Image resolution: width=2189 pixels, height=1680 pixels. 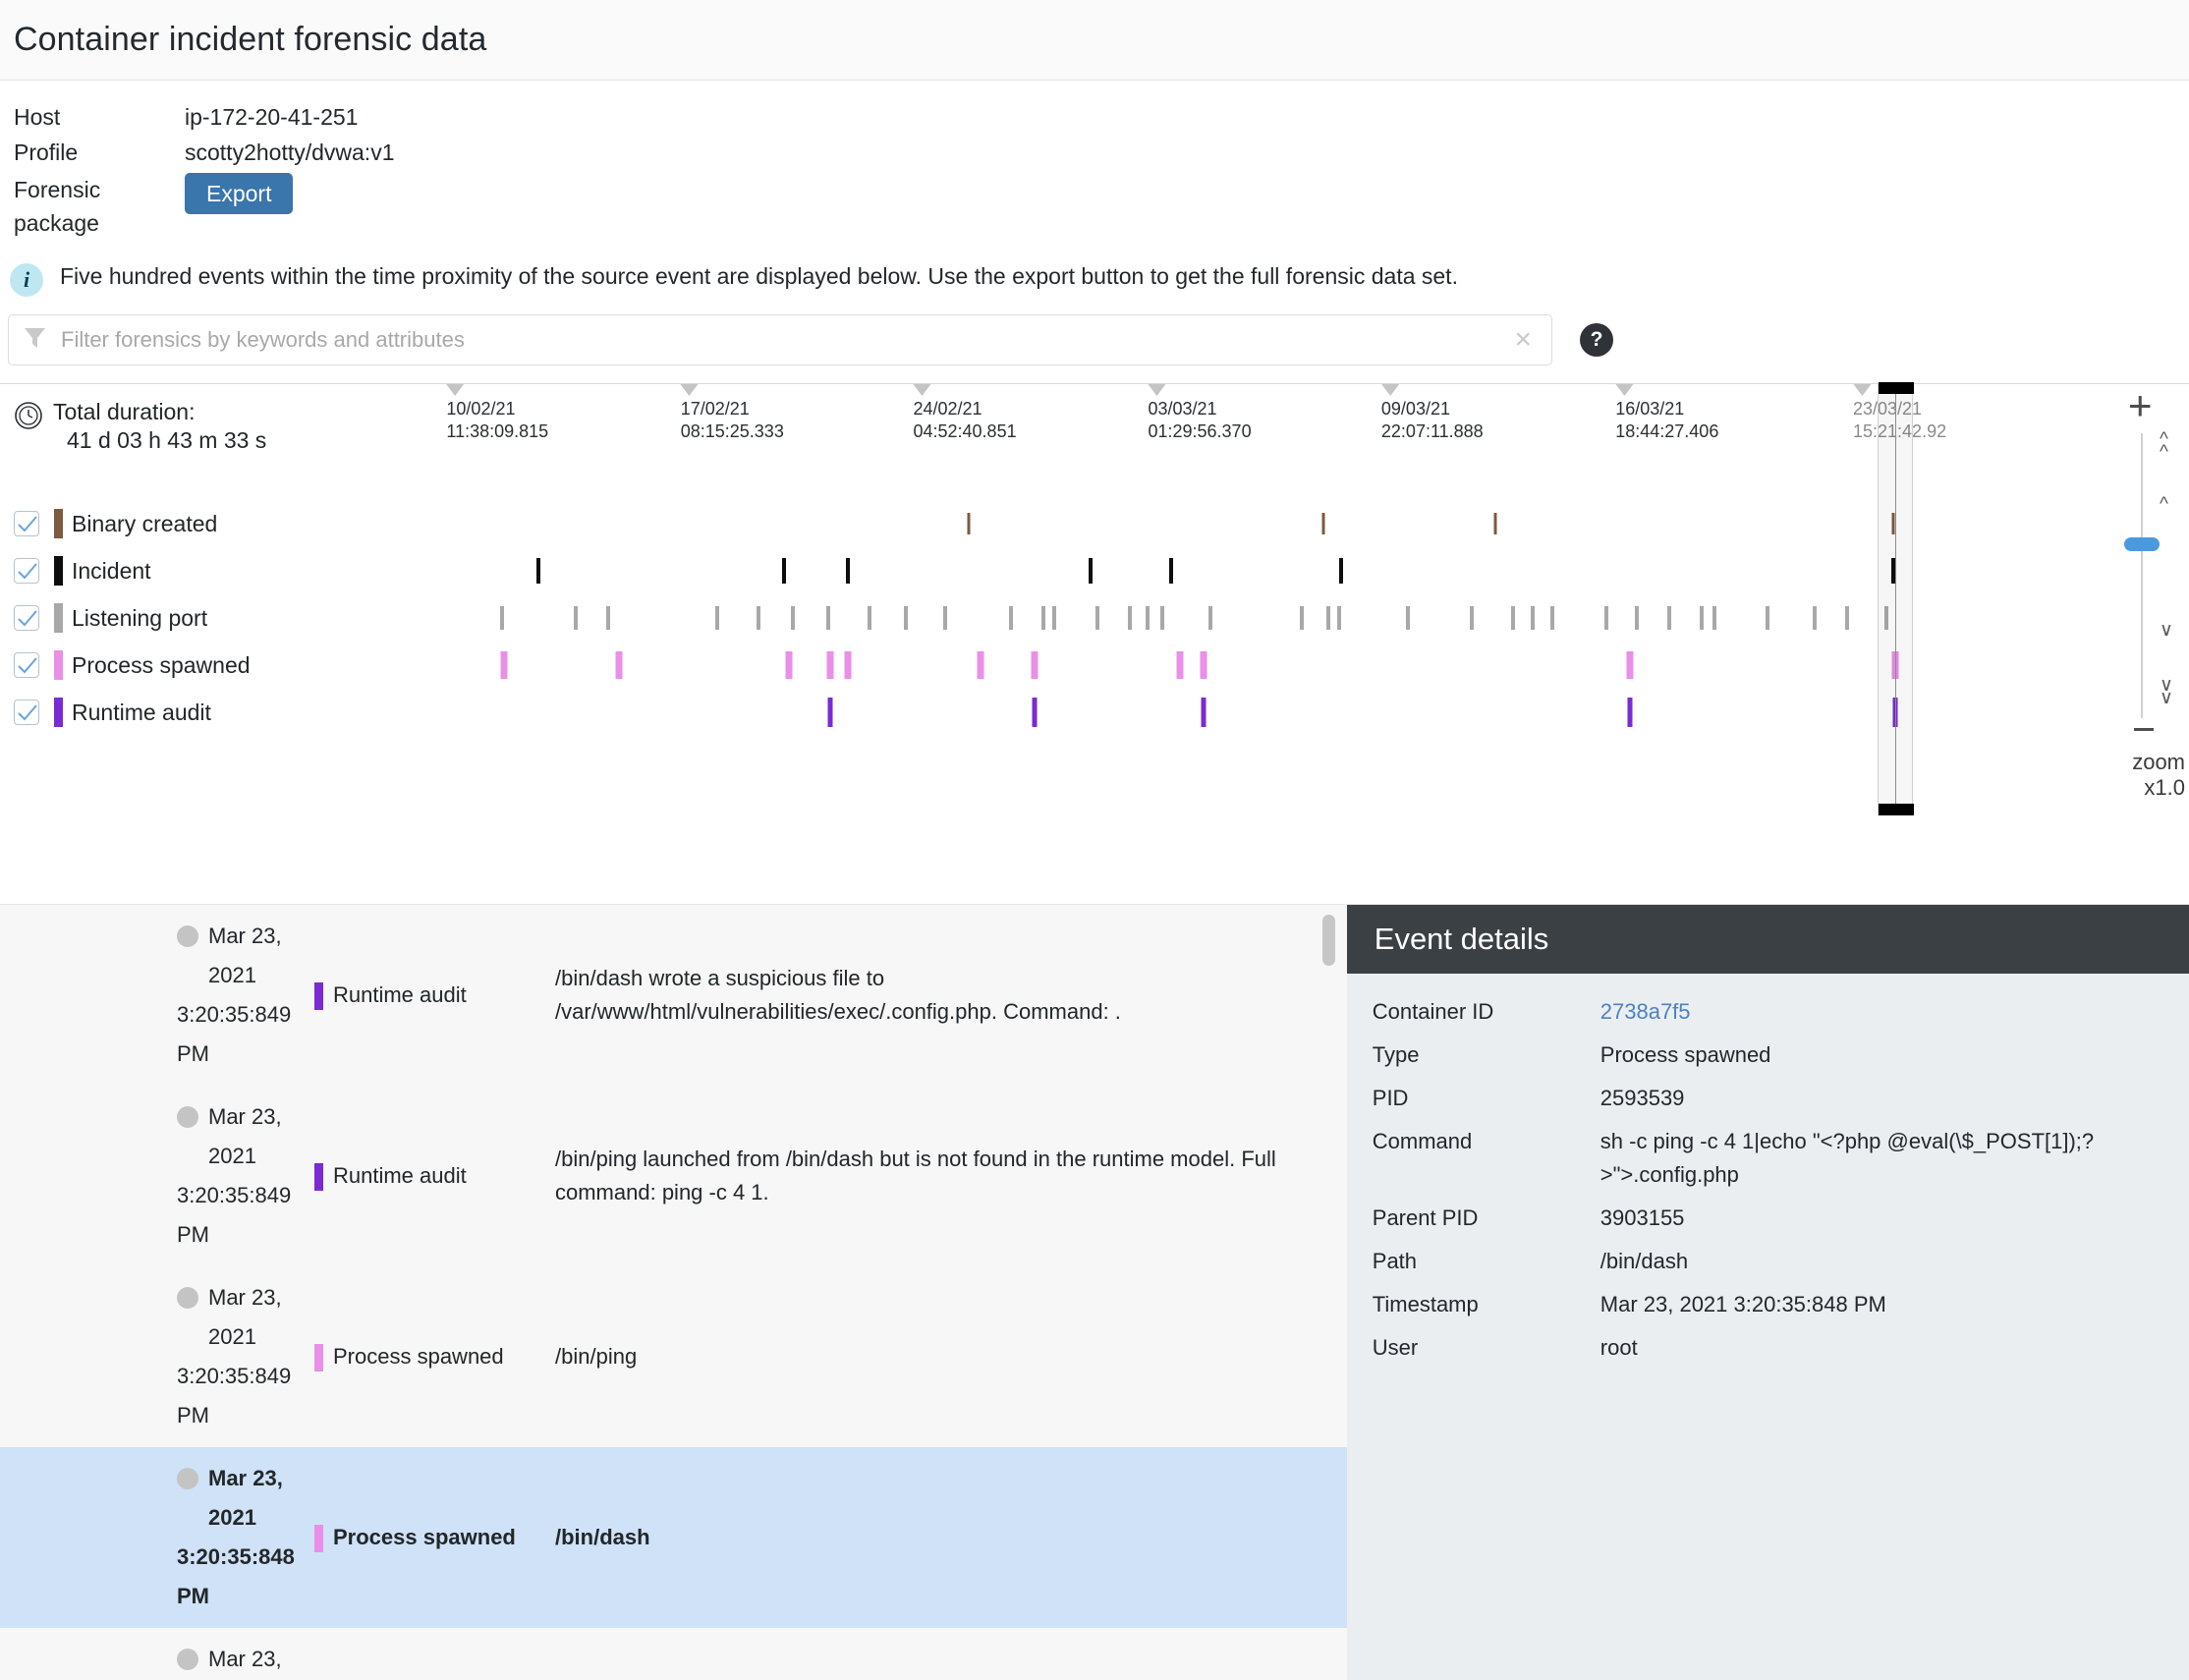 I want to click on selection-needle, so click(x=1896, y=599).